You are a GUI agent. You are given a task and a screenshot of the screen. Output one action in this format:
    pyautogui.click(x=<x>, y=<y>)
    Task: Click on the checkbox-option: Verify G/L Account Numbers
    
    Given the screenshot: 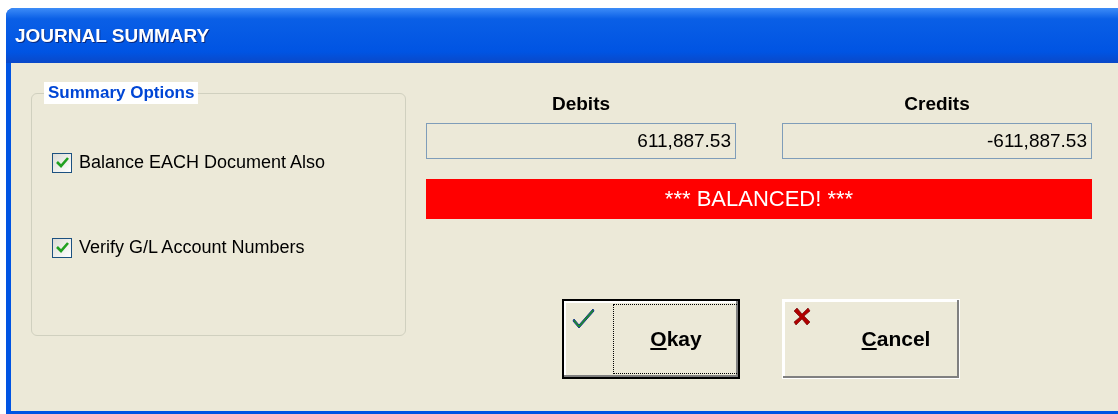 What is the action you would take?
    pyautogui.click(x=228, y=247)
    